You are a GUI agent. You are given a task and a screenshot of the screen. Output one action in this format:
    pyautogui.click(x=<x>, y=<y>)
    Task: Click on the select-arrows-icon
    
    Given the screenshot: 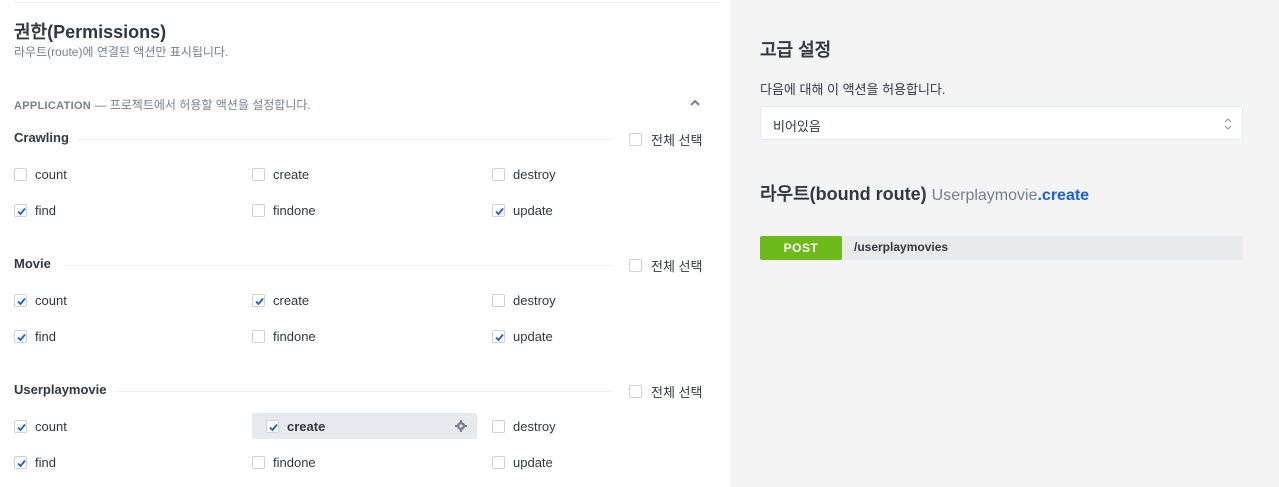 What is the action you would take?
    pyautogui.click(x=1228, y=124)
    